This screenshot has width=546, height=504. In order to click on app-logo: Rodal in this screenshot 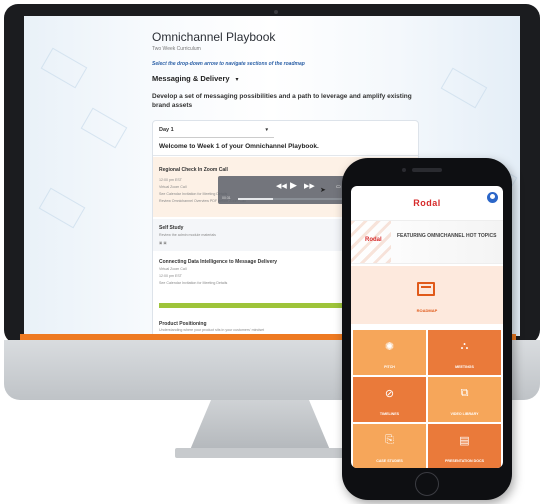, I will do `click(427, 203)`.